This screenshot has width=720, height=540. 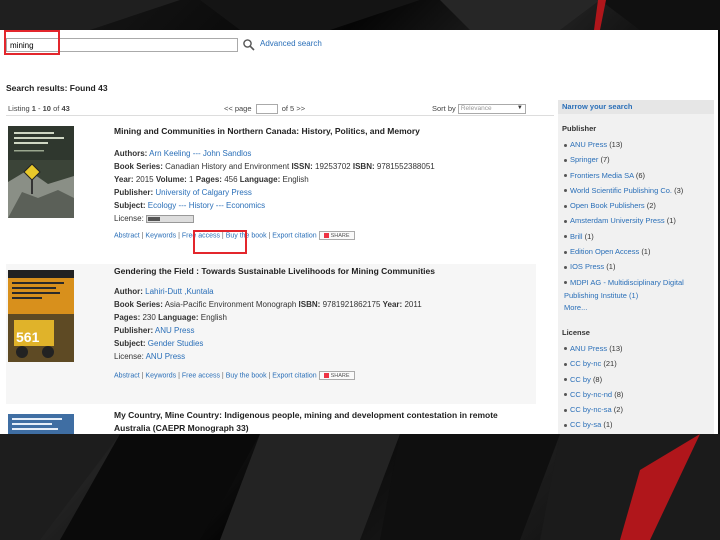 What do you see at coordinates (576, 332) in the screenshot?
I see `license-facet-title: License` at bounding box center [576, 332].